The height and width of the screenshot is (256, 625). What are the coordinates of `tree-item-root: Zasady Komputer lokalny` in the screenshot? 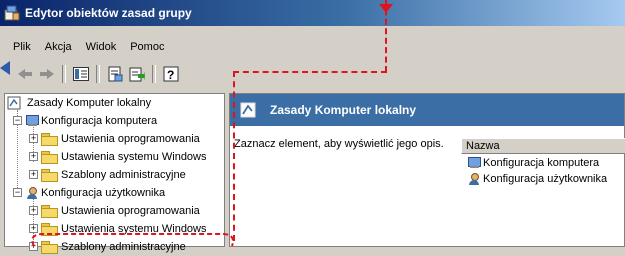 It's located at (79, 103).